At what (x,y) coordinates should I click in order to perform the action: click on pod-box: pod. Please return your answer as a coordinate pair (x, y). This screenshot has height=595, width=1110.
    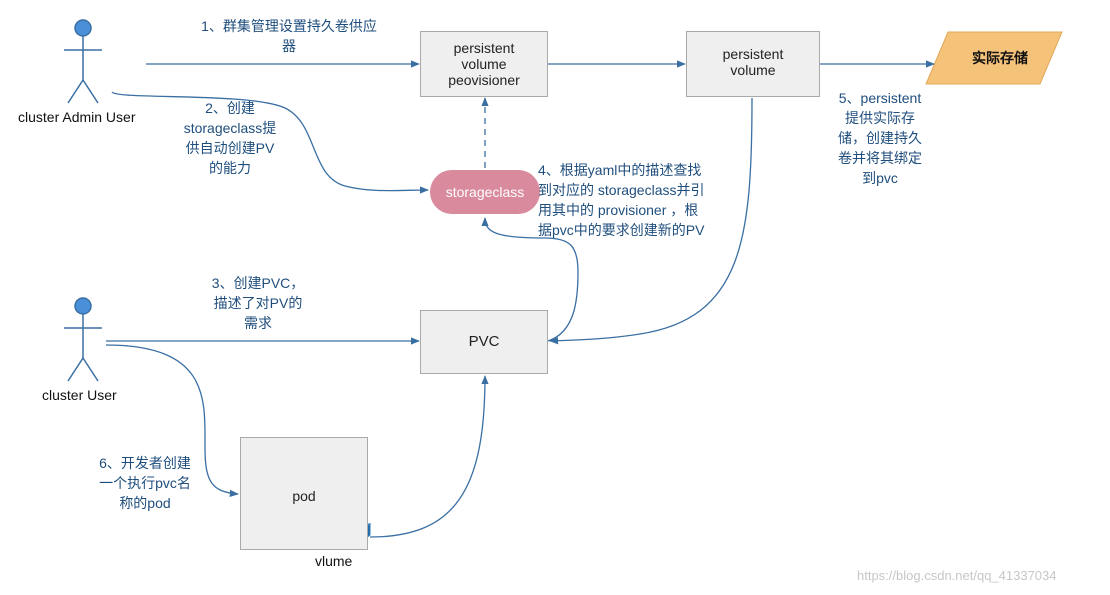
    Looking at the image, I should click on (304, 493).